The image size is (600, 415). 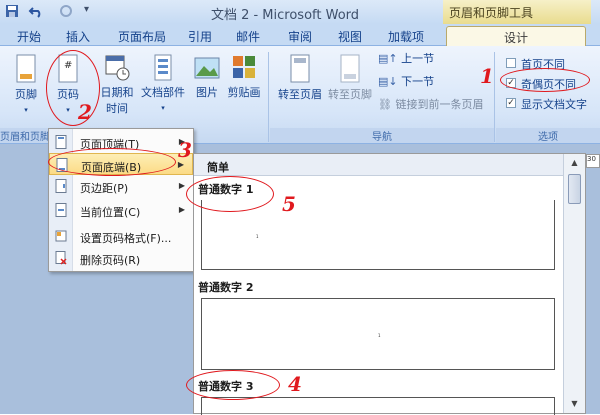 I want to click on annotation-number-4: 4, so click(x=295, y=384).